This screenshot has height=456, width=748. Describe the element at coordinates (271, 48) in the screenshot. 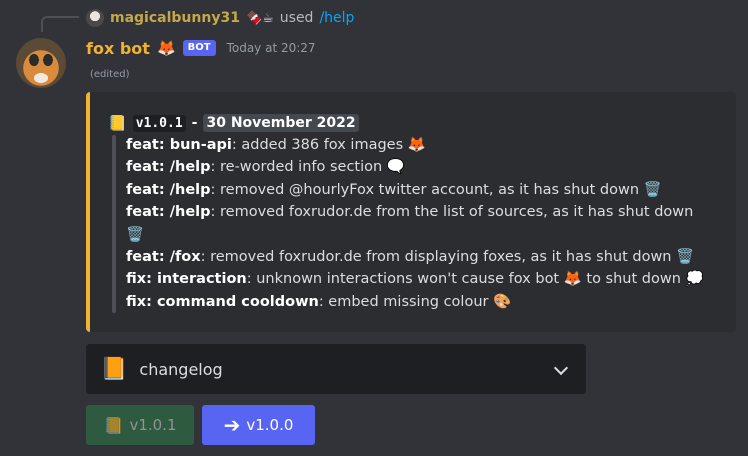

I see `message-timestamp: Today at 20:27` at that location.